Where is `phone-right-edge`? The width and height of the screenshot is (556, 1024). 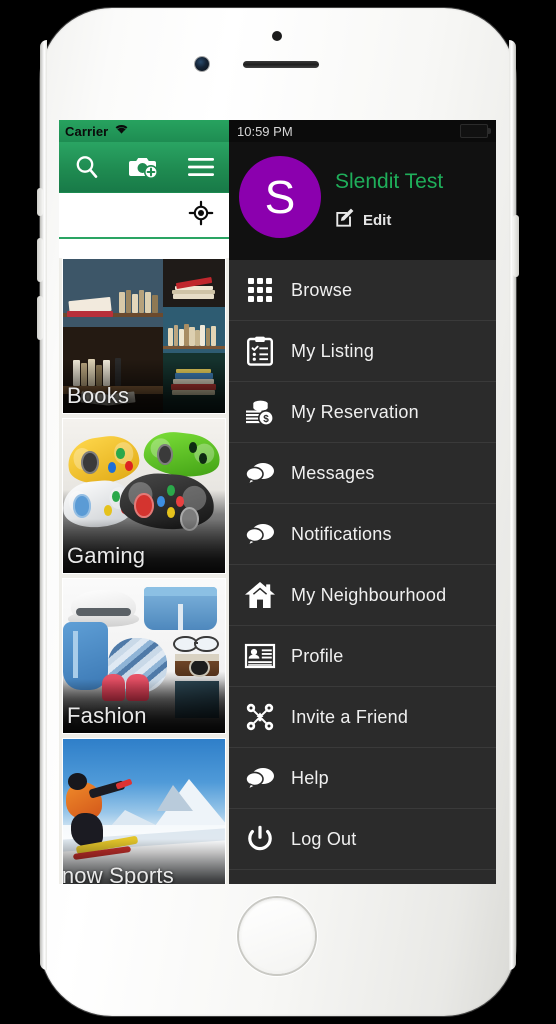 phone-right-edge is located at coordinates (512, 505).